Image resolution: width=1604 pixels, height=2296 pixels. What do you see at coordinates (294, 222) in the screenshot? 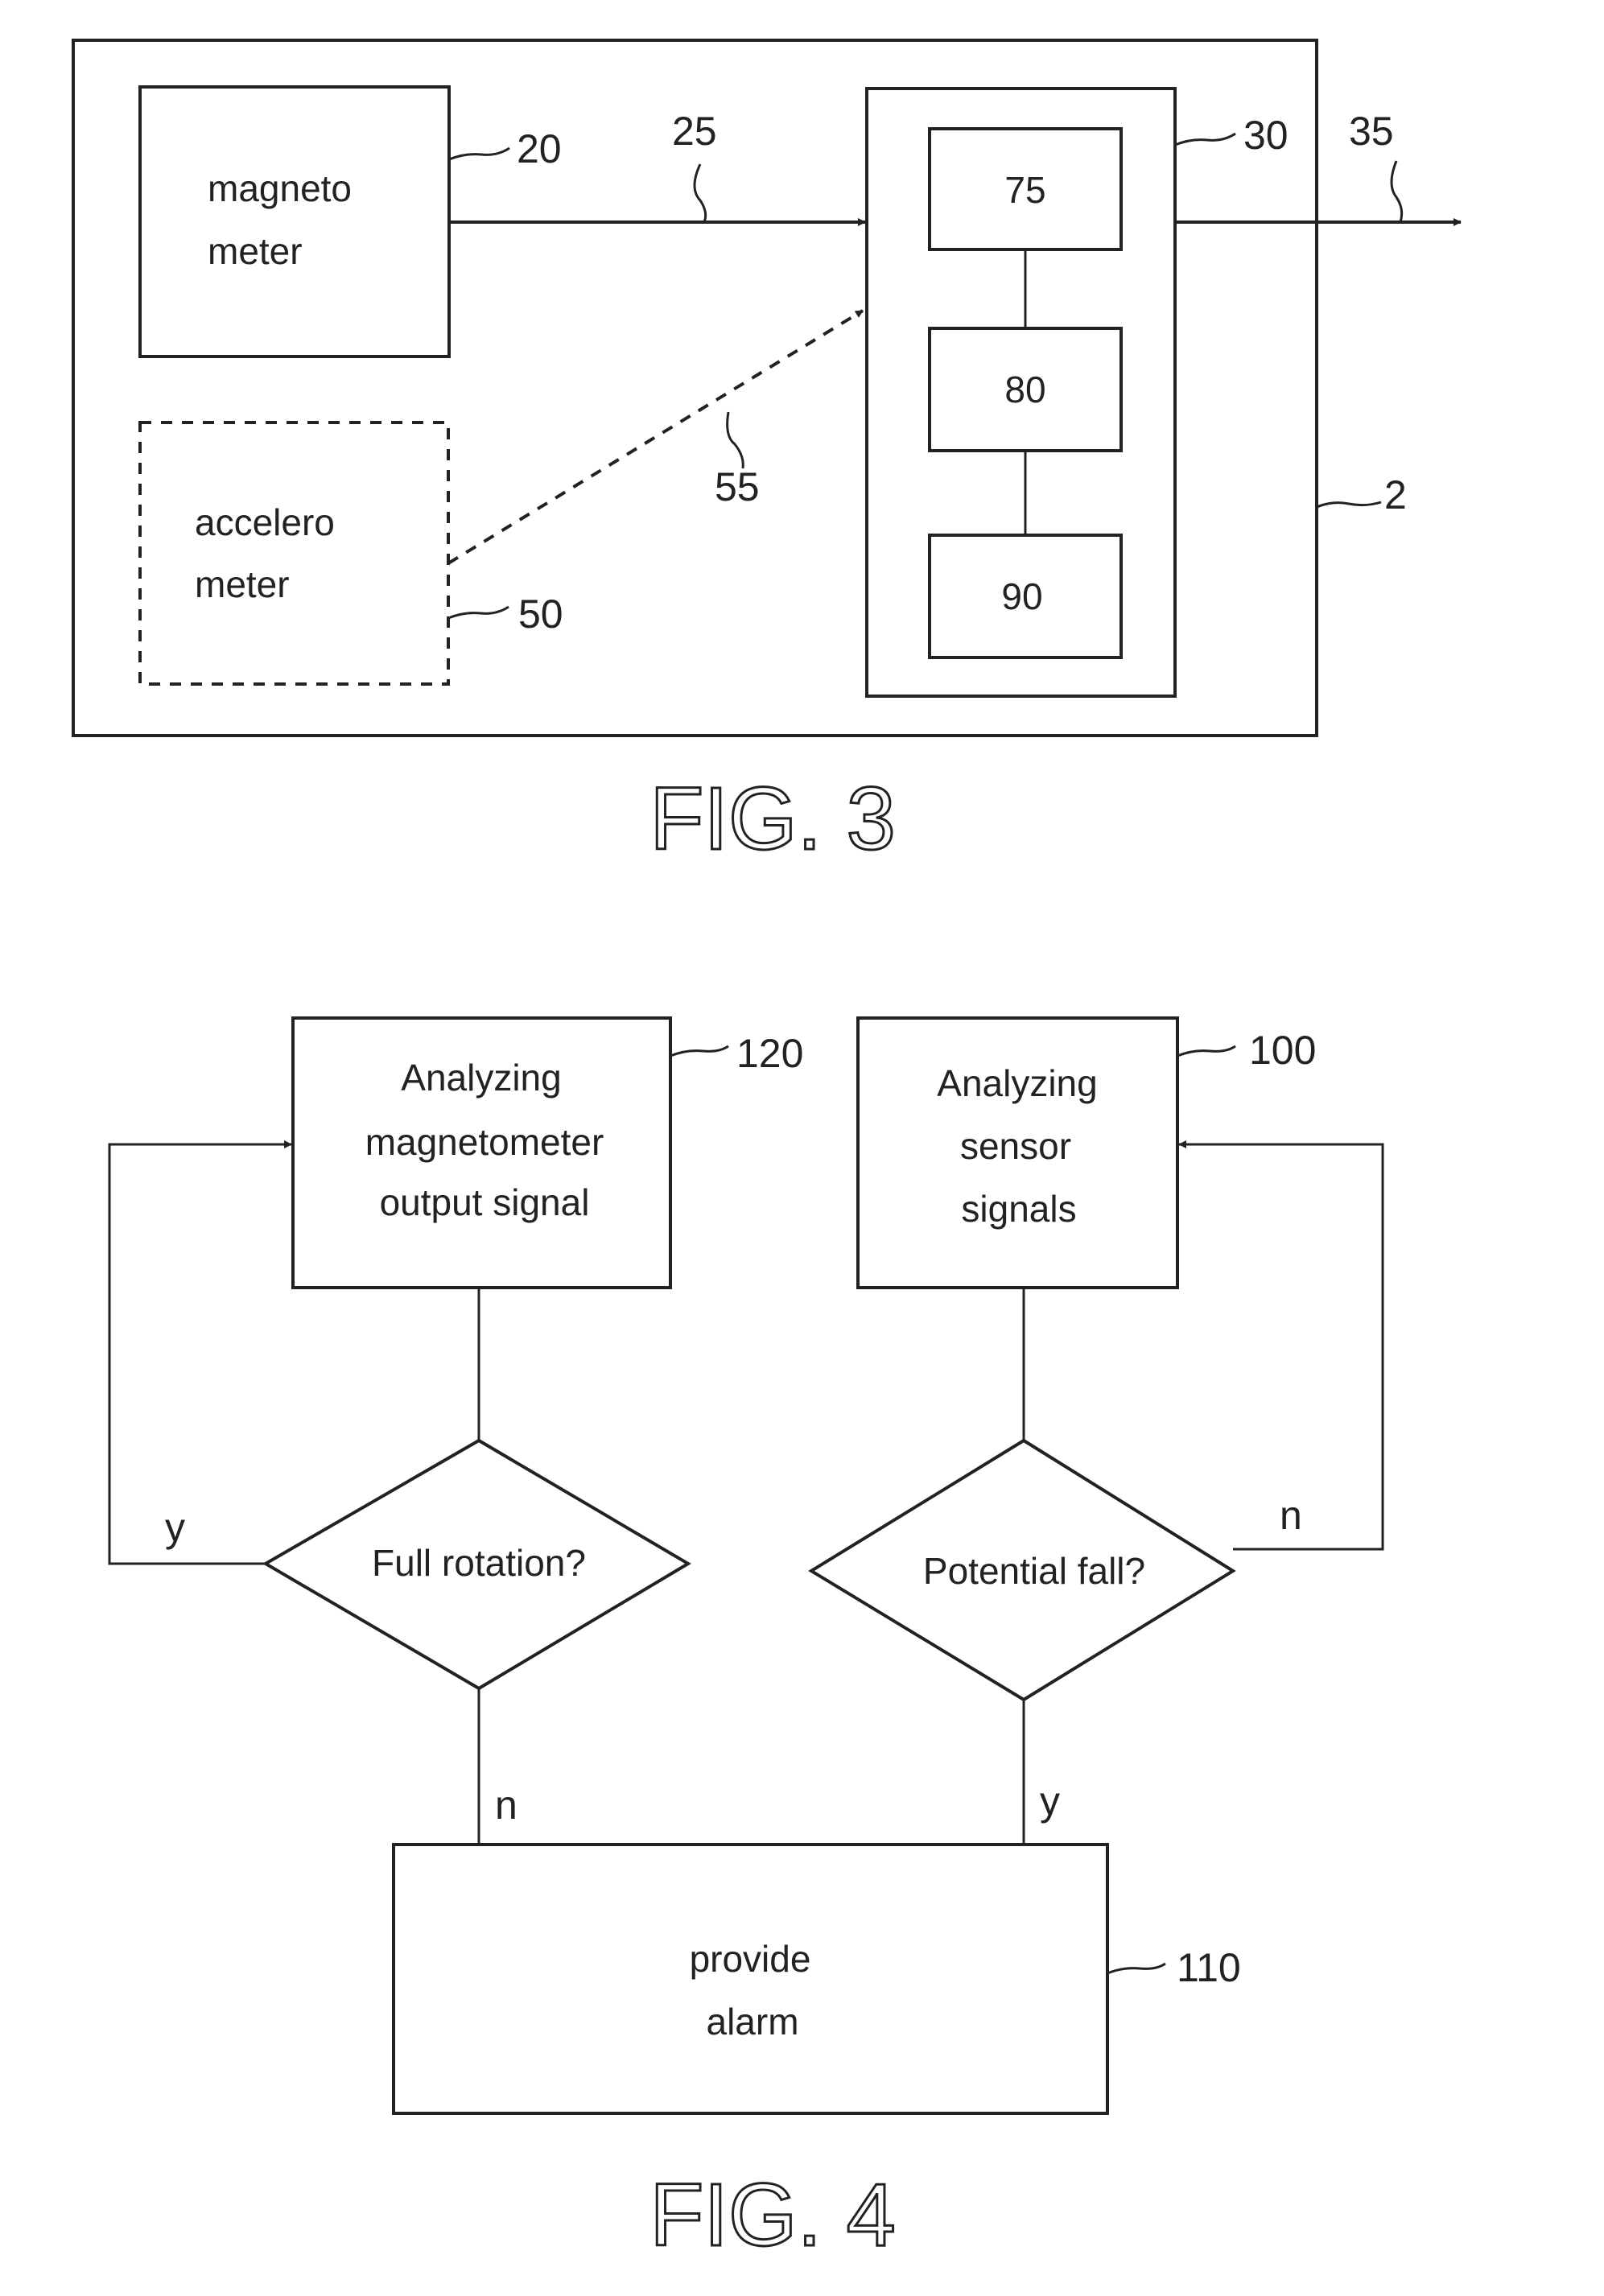
I see `magnetometer-box` at bounding box center [294, 222].